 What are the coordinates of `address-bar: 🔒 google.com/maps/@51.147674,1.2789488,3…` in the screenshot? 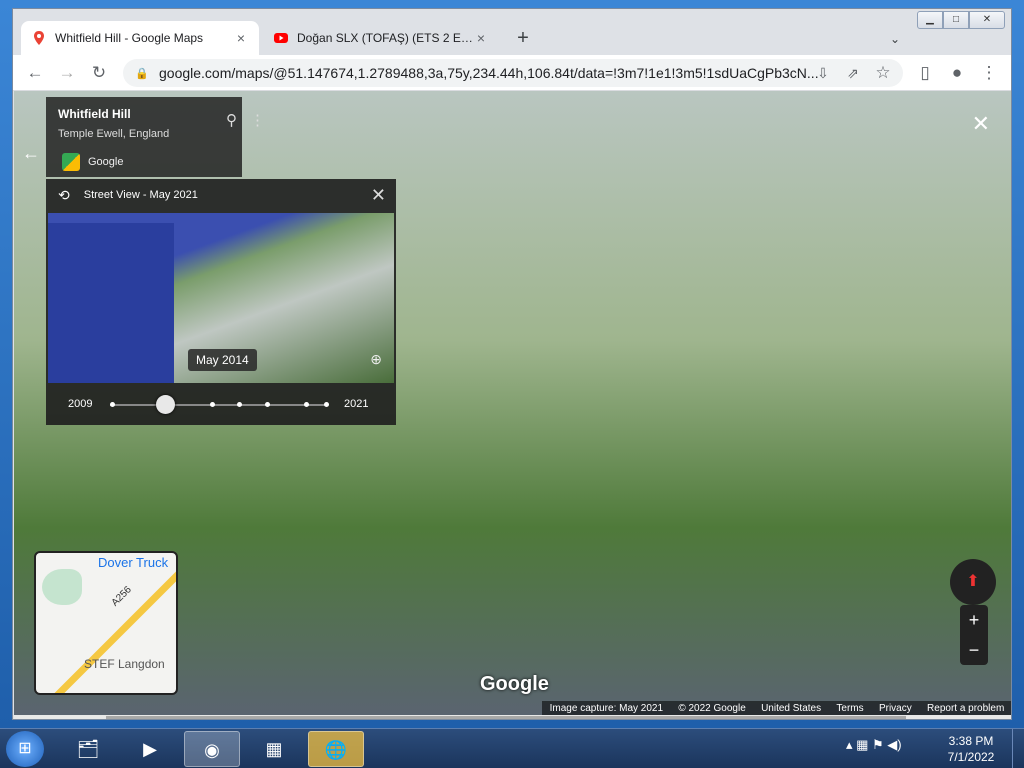 It's located at (513, 73).